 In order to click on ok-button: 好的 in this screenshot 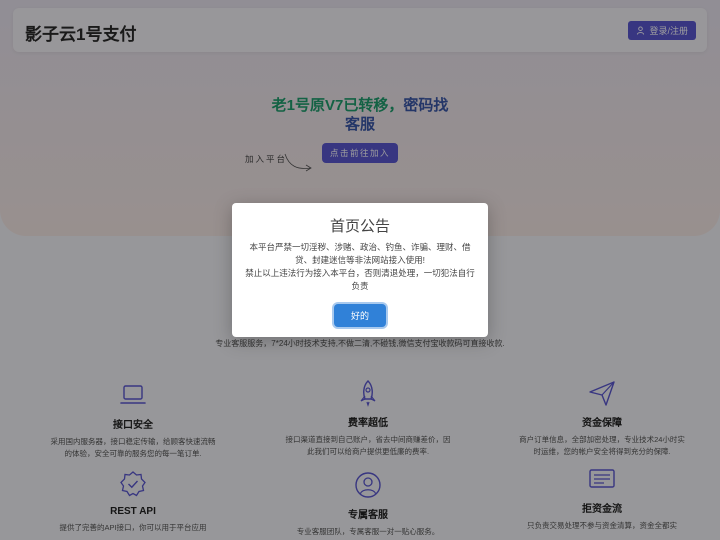, I will do `click(360, 315)`.